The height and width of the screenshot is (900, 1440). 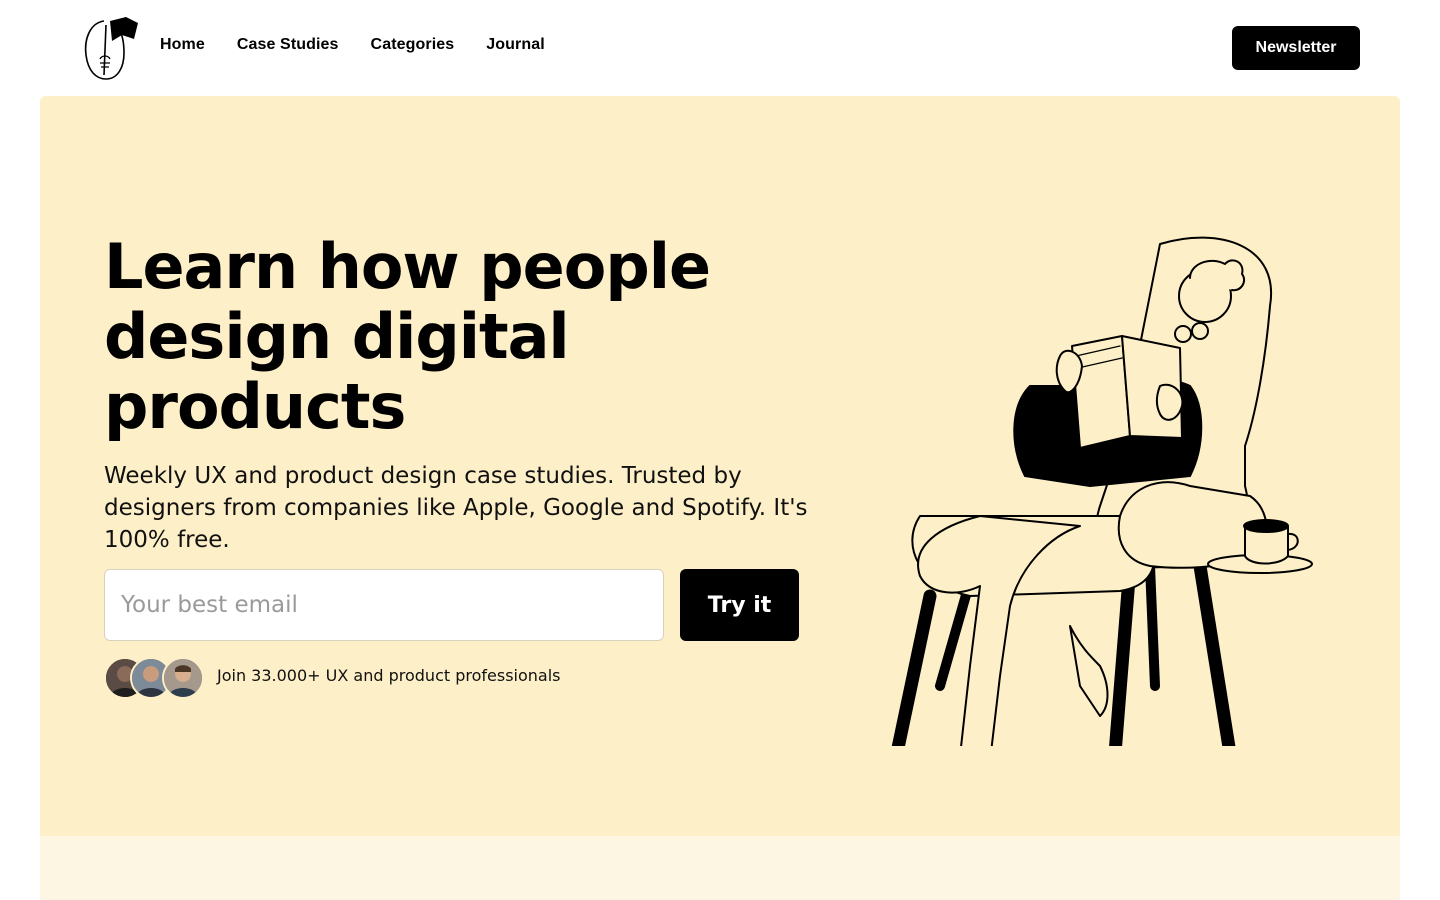 What do you see at coordinates (183, 678) in the screenshot?
I see `avatar` at bounding box center [183, 678].